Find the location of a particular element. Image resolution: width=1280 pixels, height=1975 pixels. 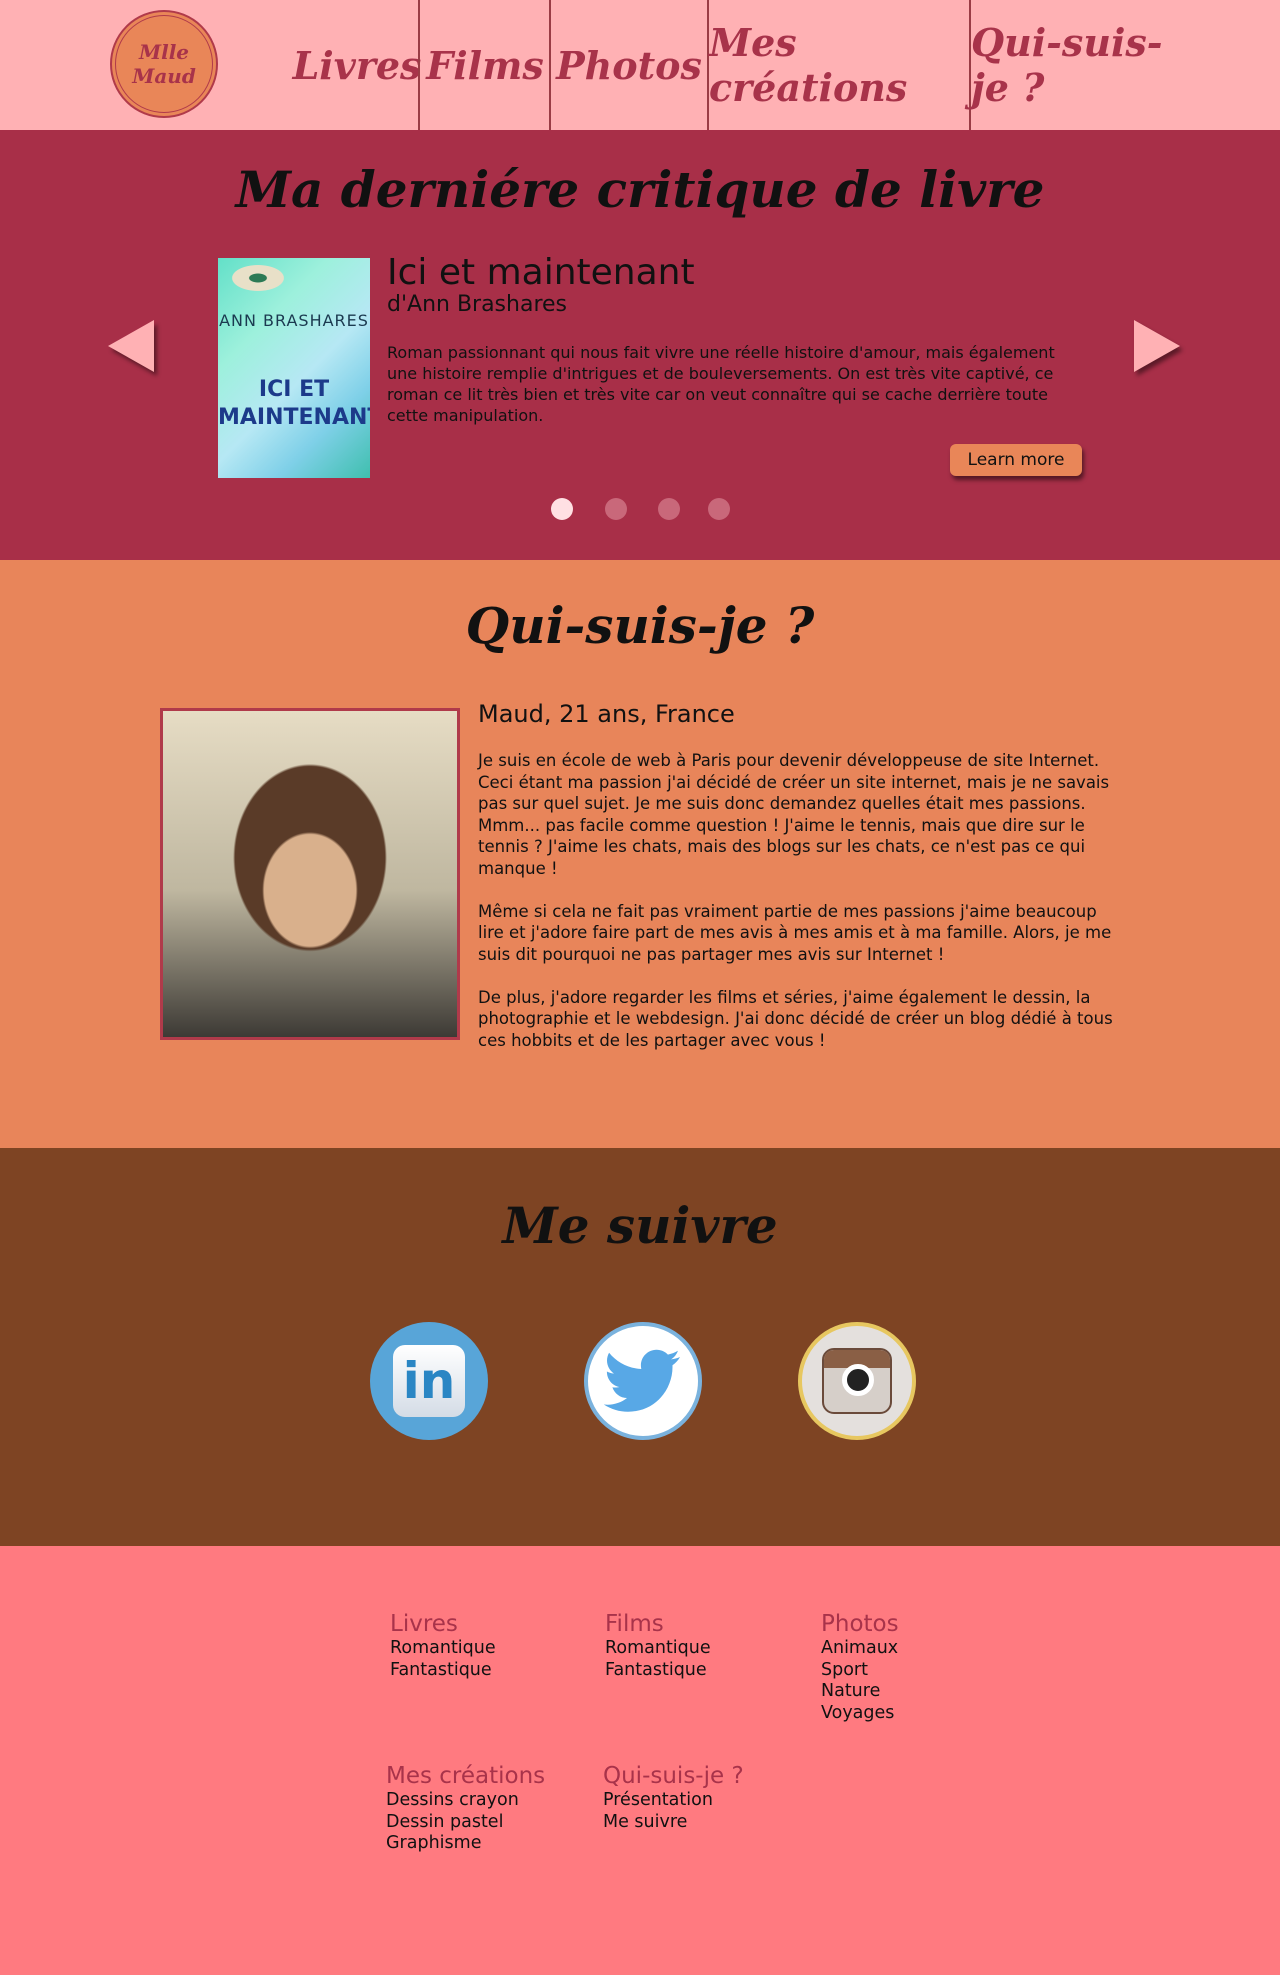

footer-link: Sport is located at coordinates (860, 1671).